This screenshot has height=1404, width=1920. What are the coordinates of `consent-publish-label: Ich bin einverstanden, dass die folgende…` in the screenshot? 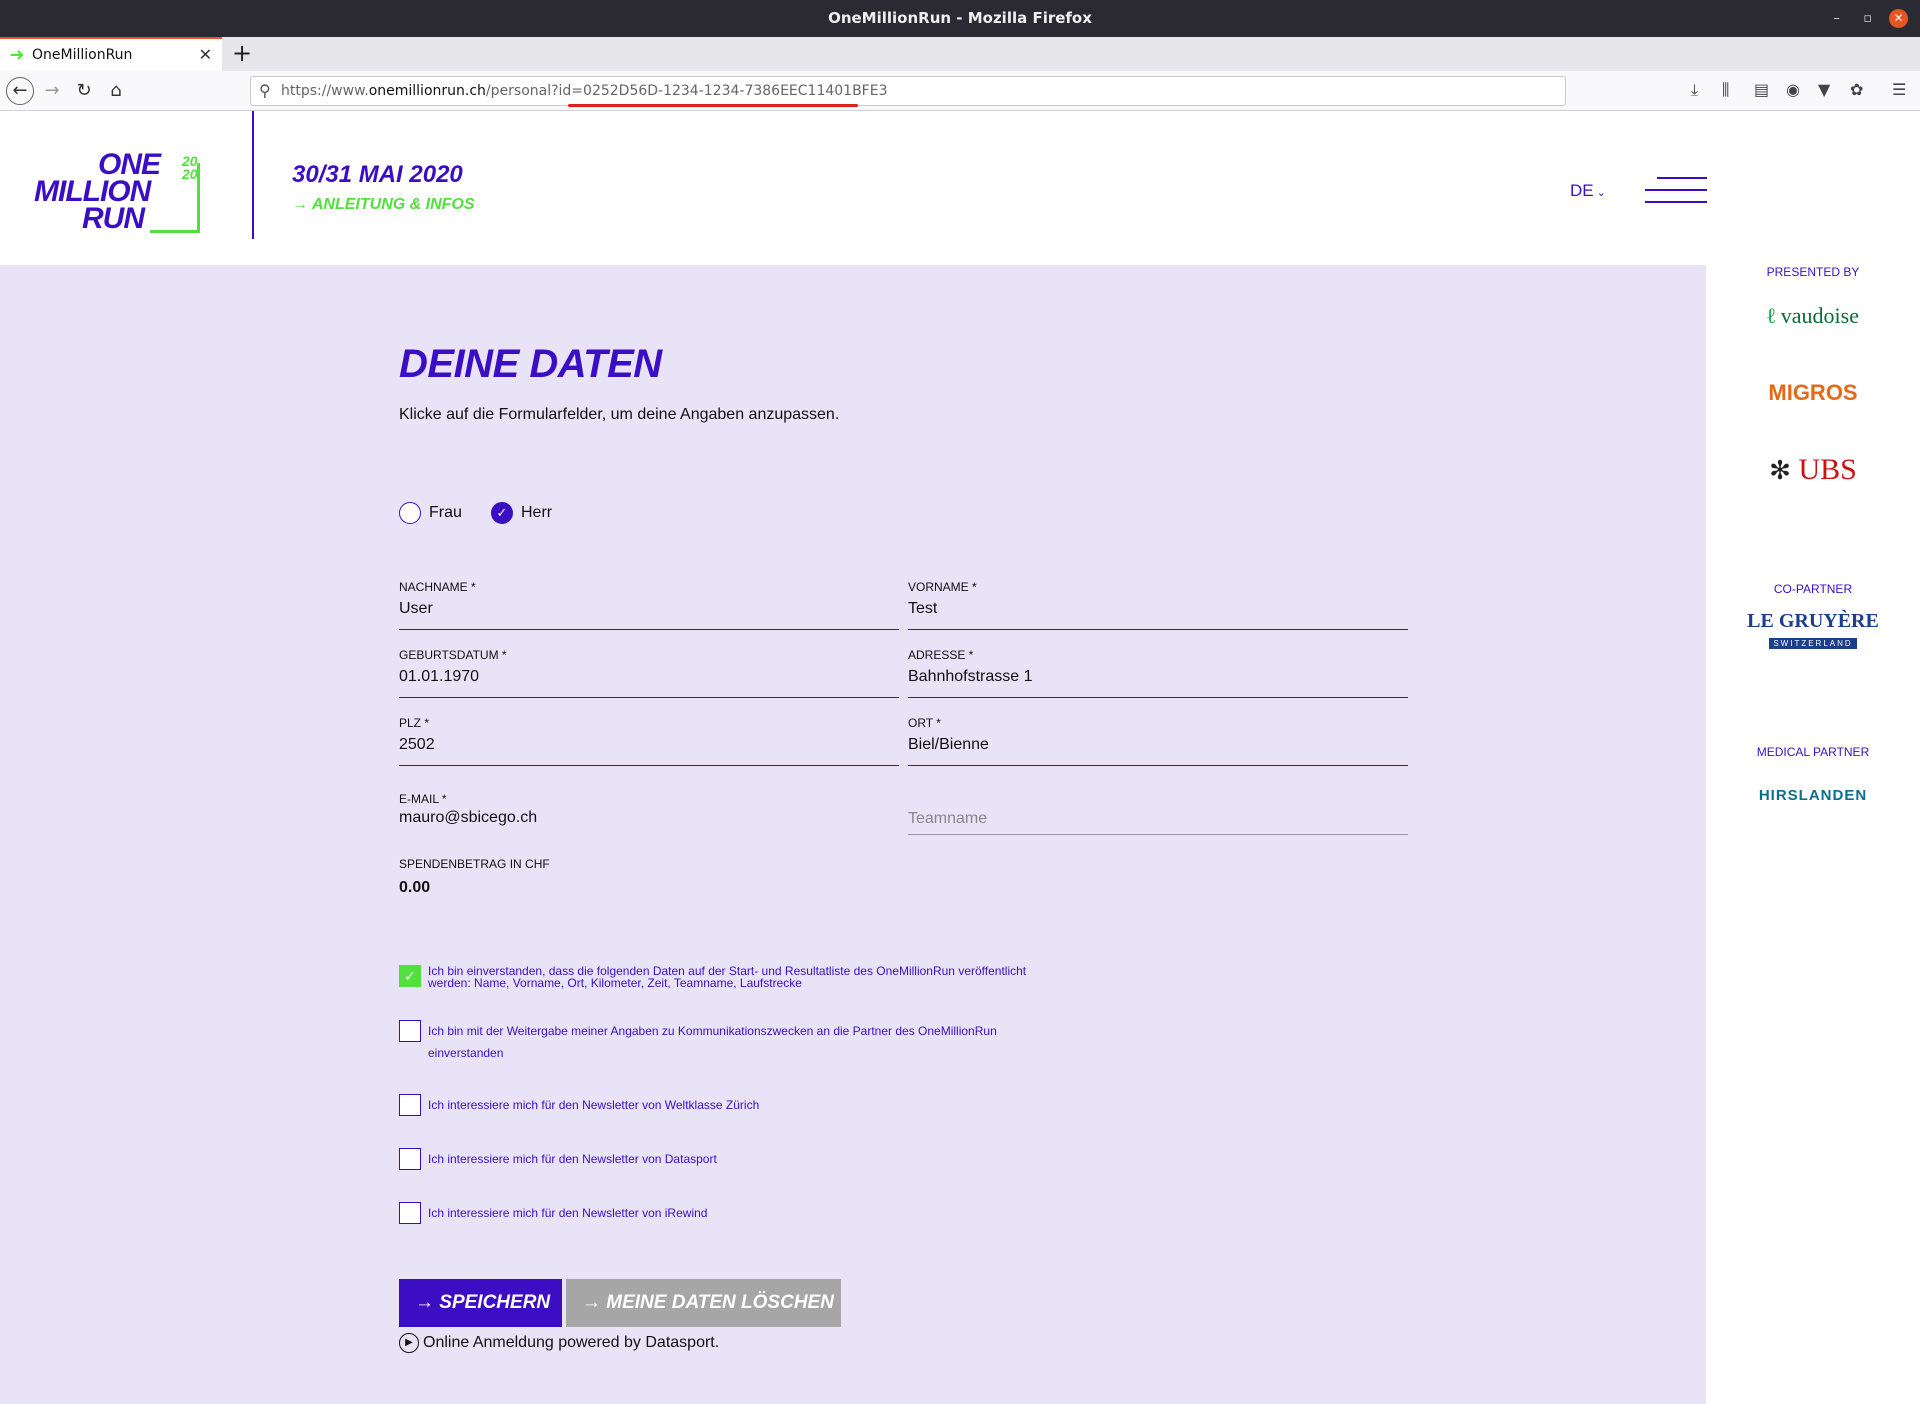 It's located at (727, 977).